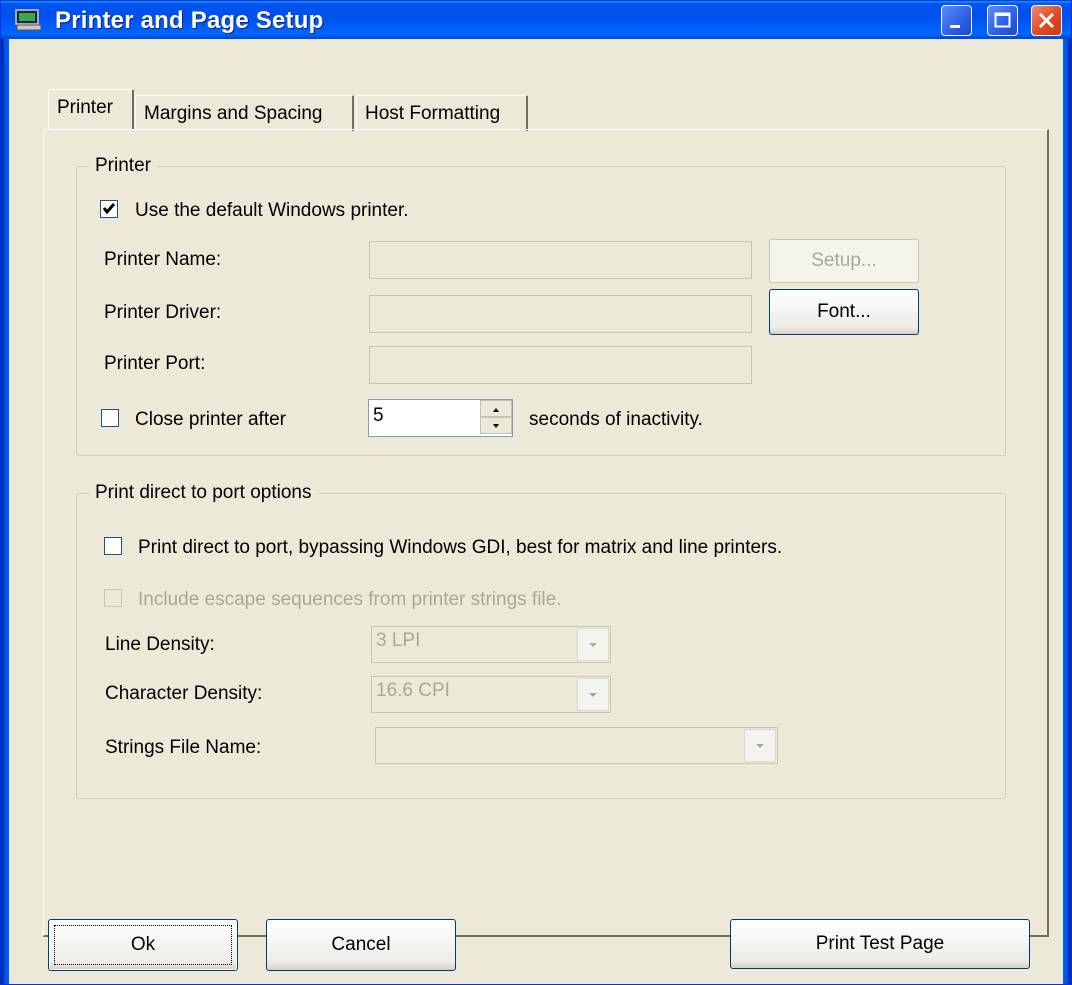  What do you see at coordinates (956, 20) in the screenshot?
I see `minimize-button` at bounding box center [956, 20].